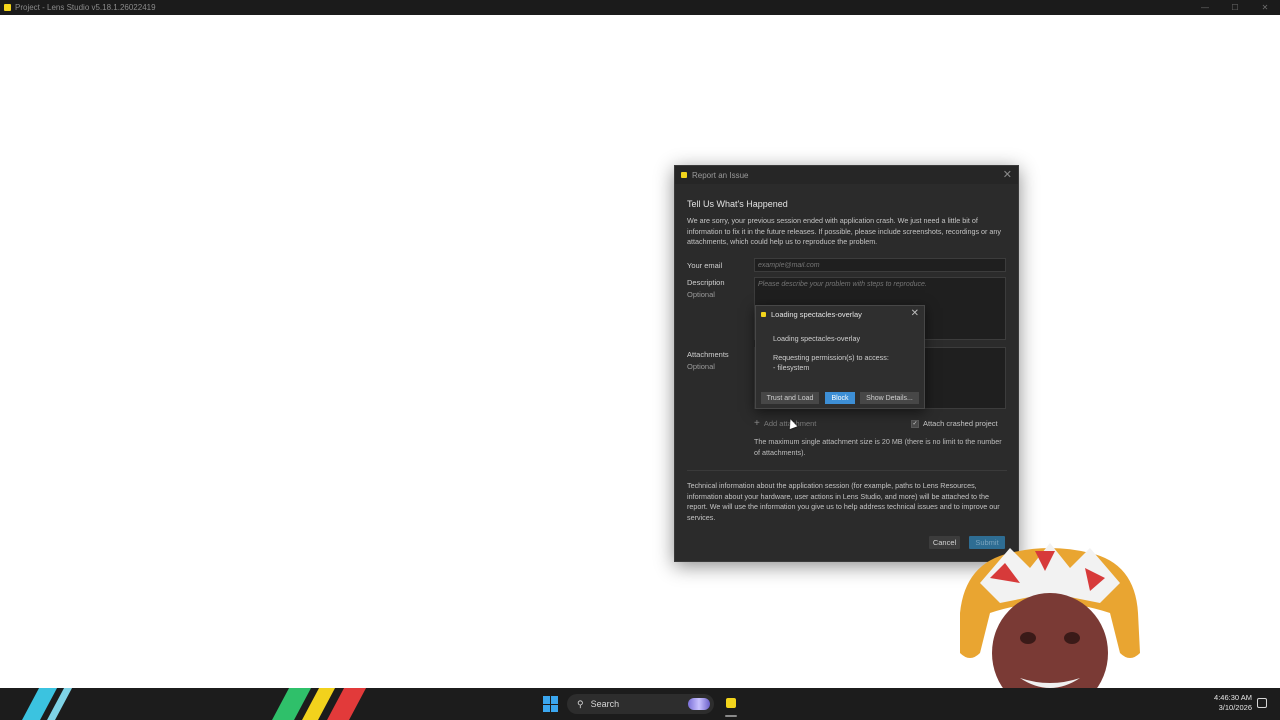 Image resolution: width=1280 pixels, height=720 pixels. I want to click on dialog-heading: Tell Us What's Happened, so click(737, 204).